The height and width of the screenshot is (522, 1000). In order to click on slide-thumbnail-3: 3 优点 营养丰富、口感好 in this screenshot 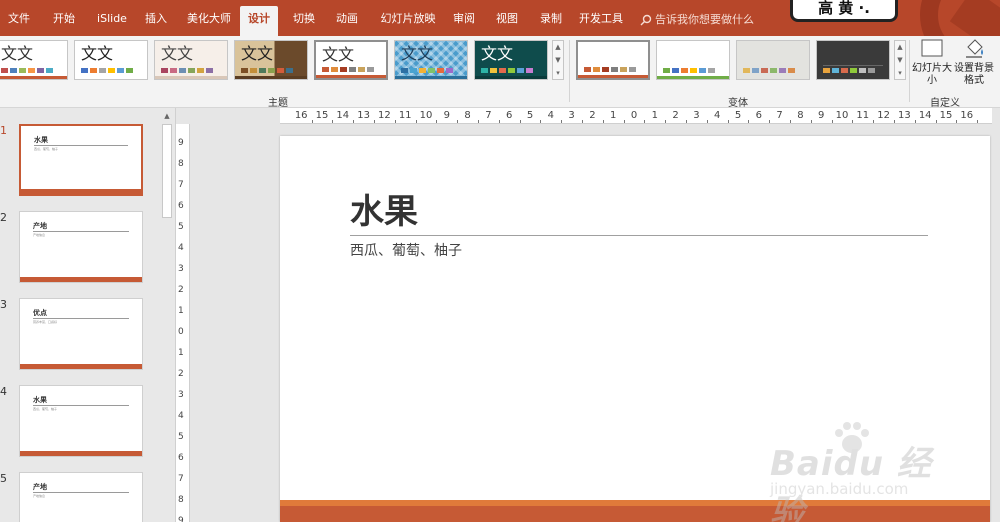, I will do `click(80, 335)`.